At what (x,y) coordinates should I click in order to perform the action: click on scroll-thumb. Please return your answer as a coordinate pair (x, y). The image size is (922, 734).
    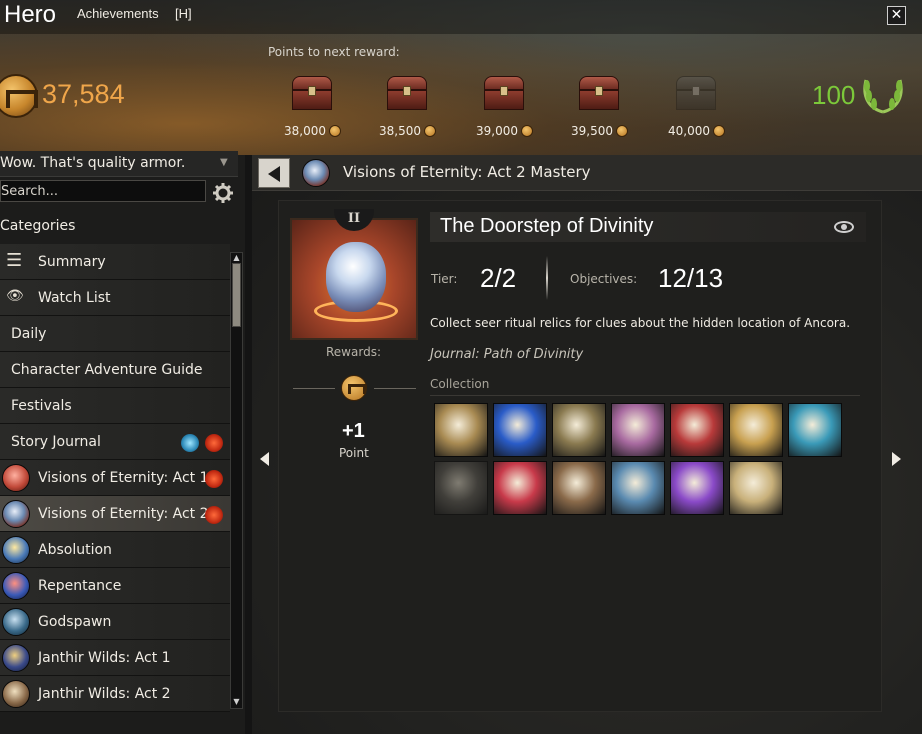
    Looking at the image, I should click on (236, 295).